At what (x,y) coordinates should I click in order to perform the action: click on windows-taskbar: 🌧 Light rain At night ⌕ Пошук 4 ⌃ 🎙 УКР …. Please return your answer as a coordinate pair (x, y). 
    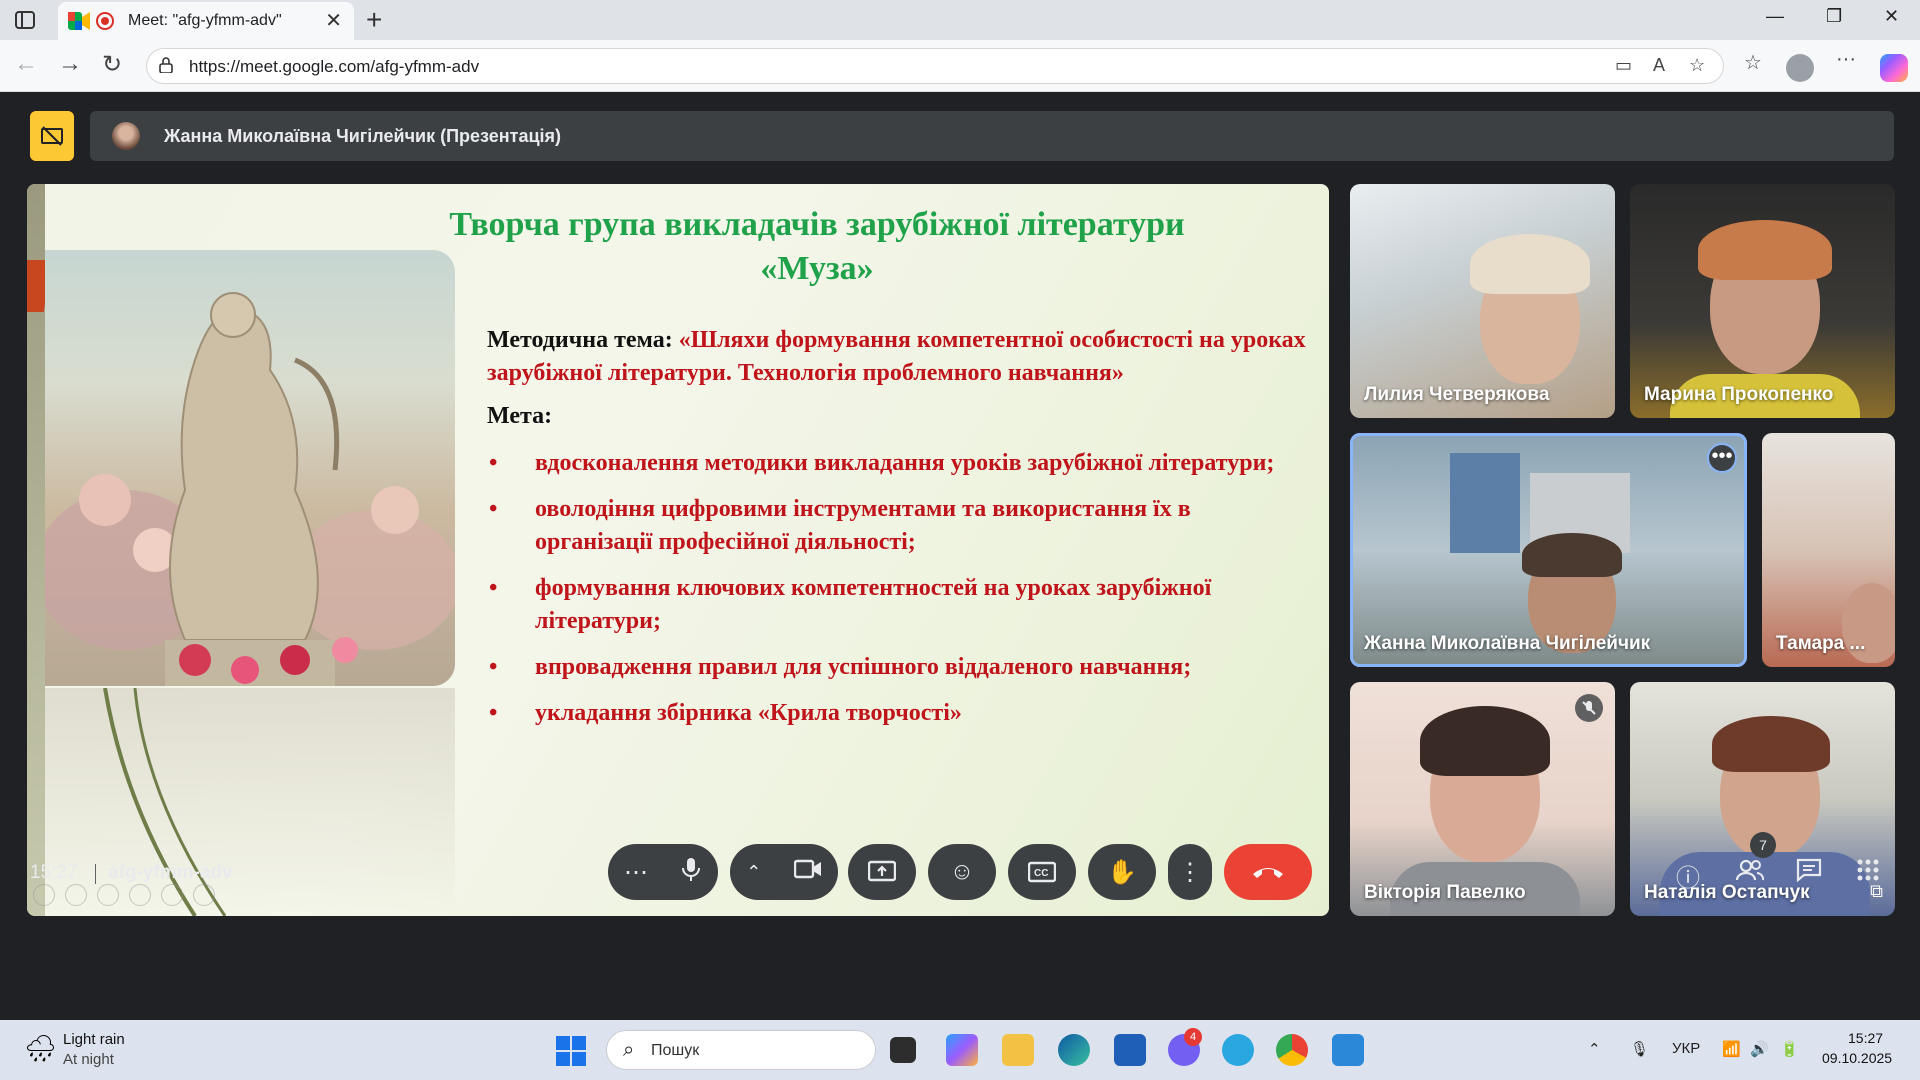
    Looking at the image, I should click on (960, 1050).